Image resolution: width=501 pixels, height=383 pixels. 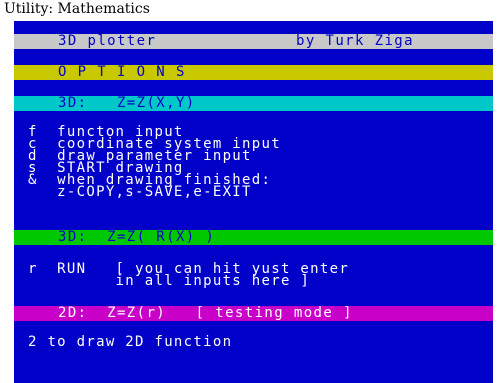 I want to click on mode-3d-r-bar: 3D: Z=Z( R(X) ), so click(x=253, y=237).